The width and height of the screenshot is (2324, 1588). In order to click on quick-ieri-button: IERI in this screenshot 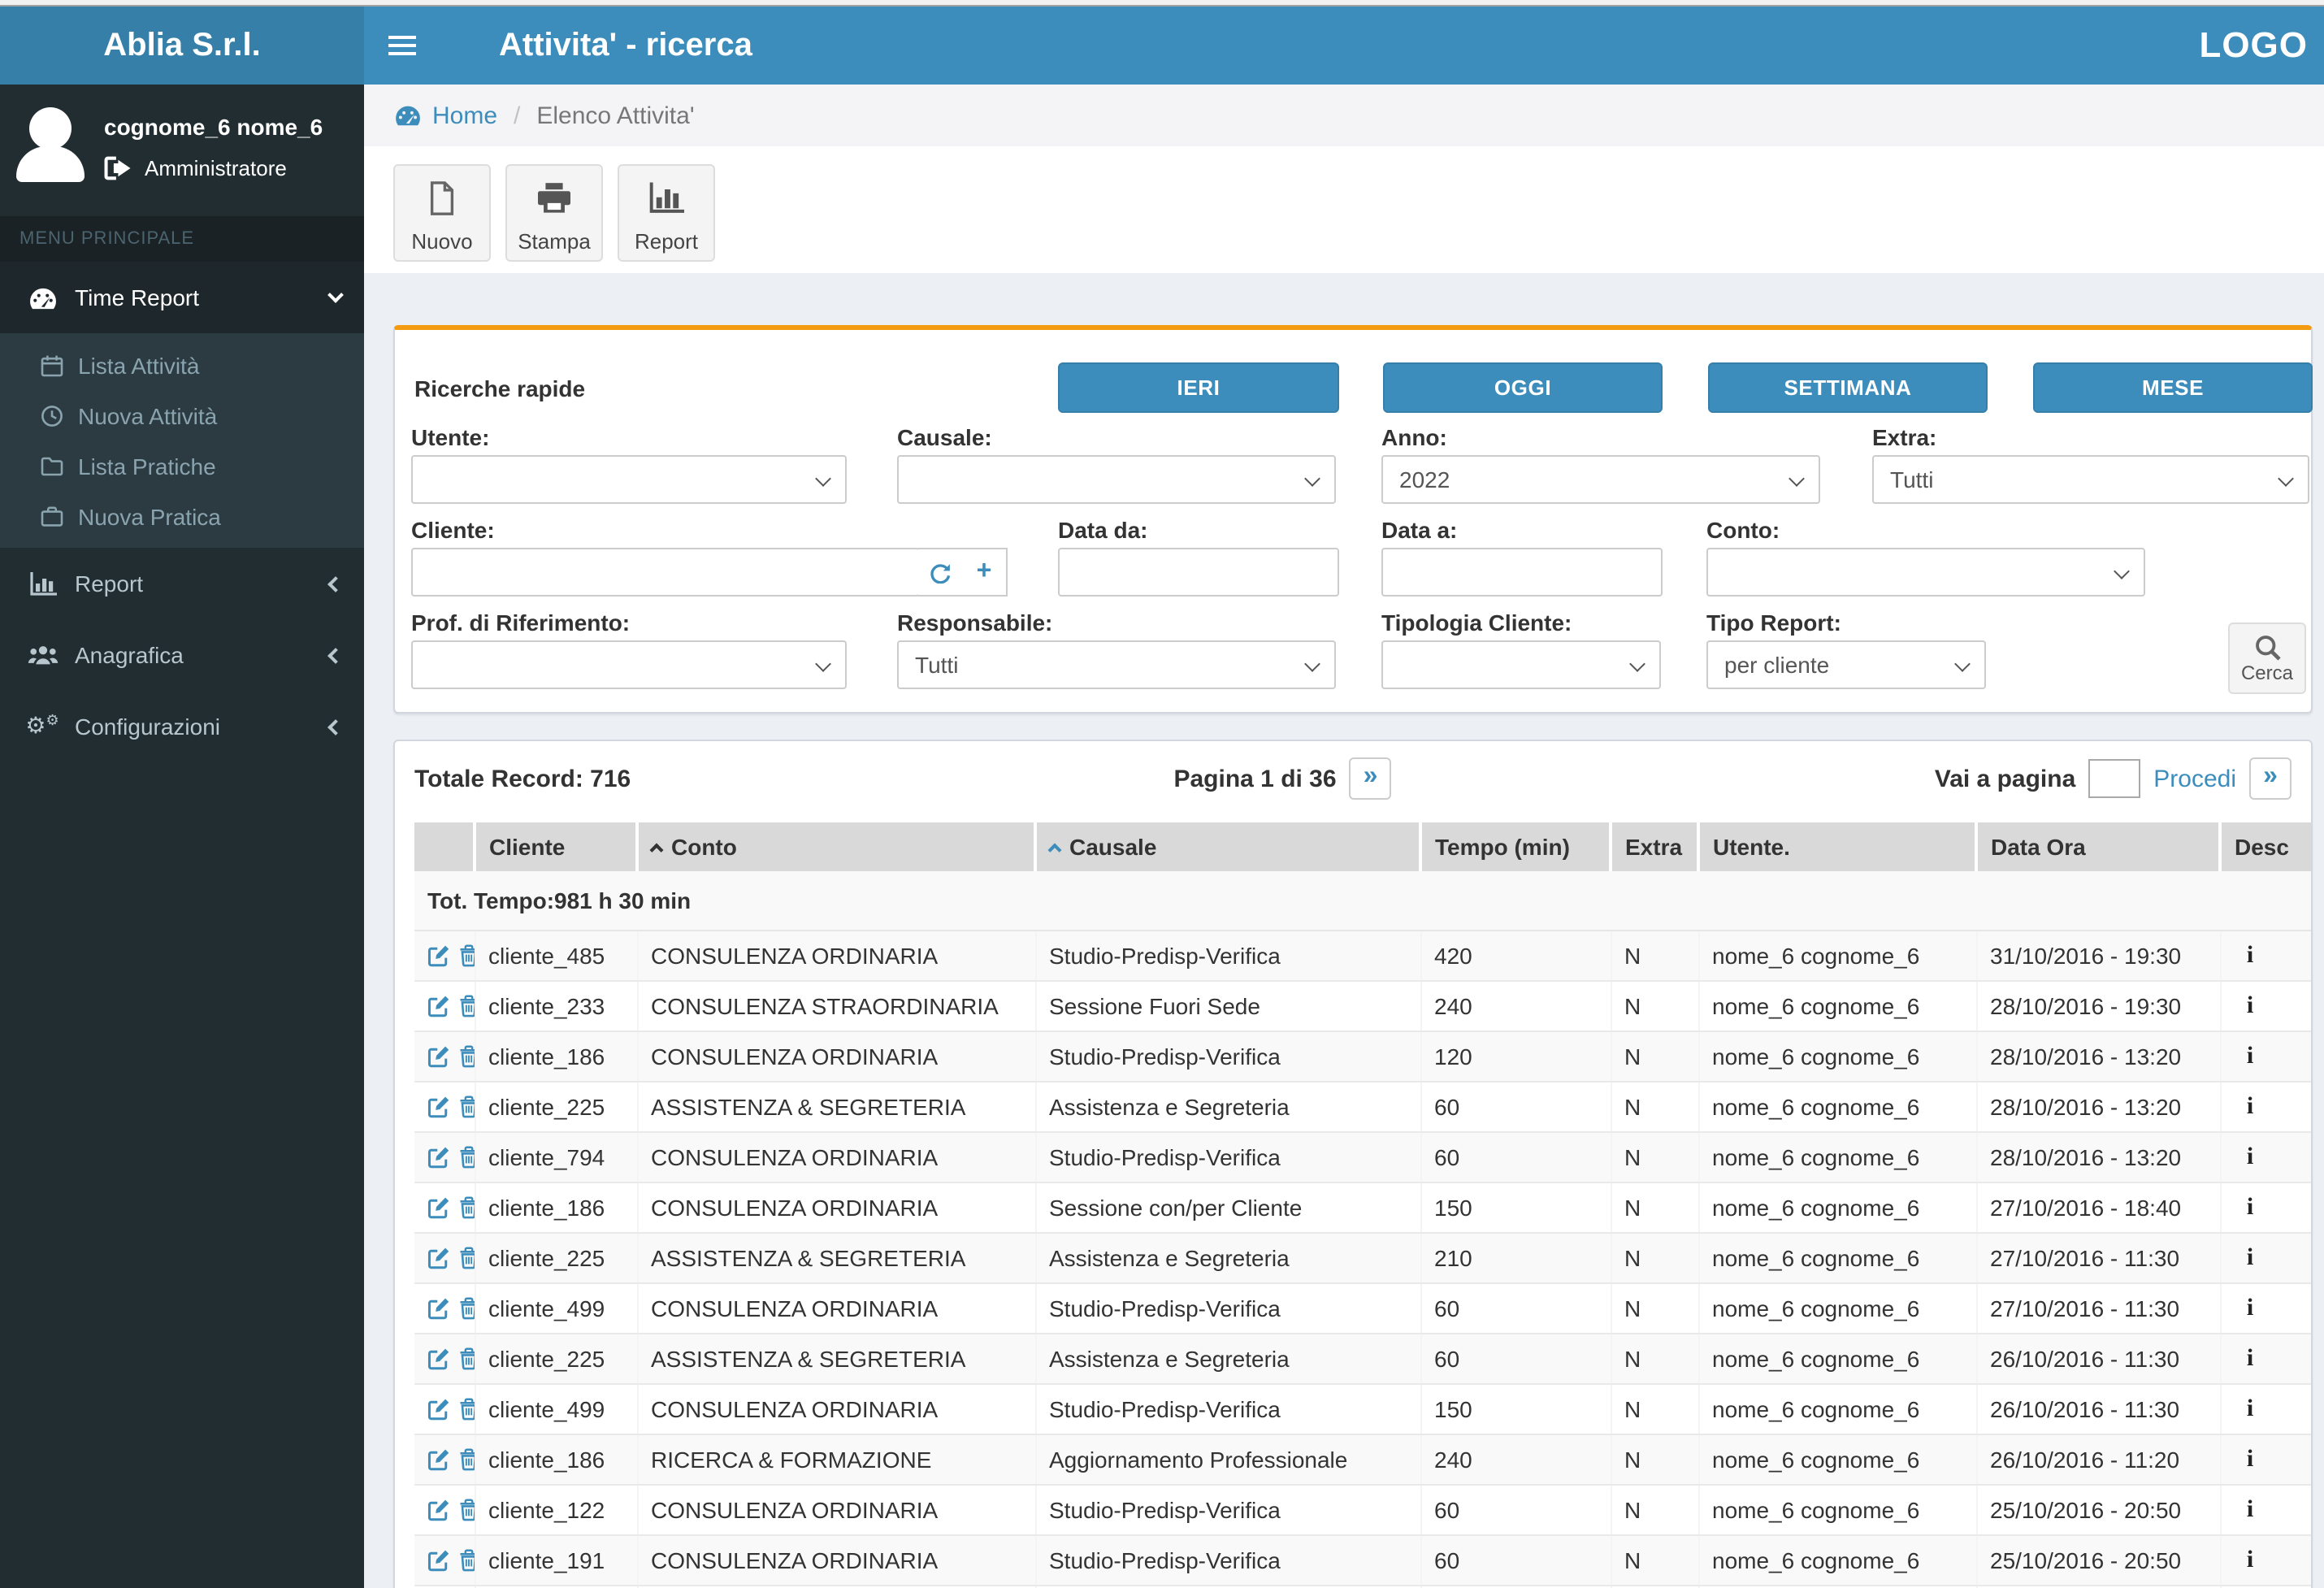, I will do `click(1198, 387)`.